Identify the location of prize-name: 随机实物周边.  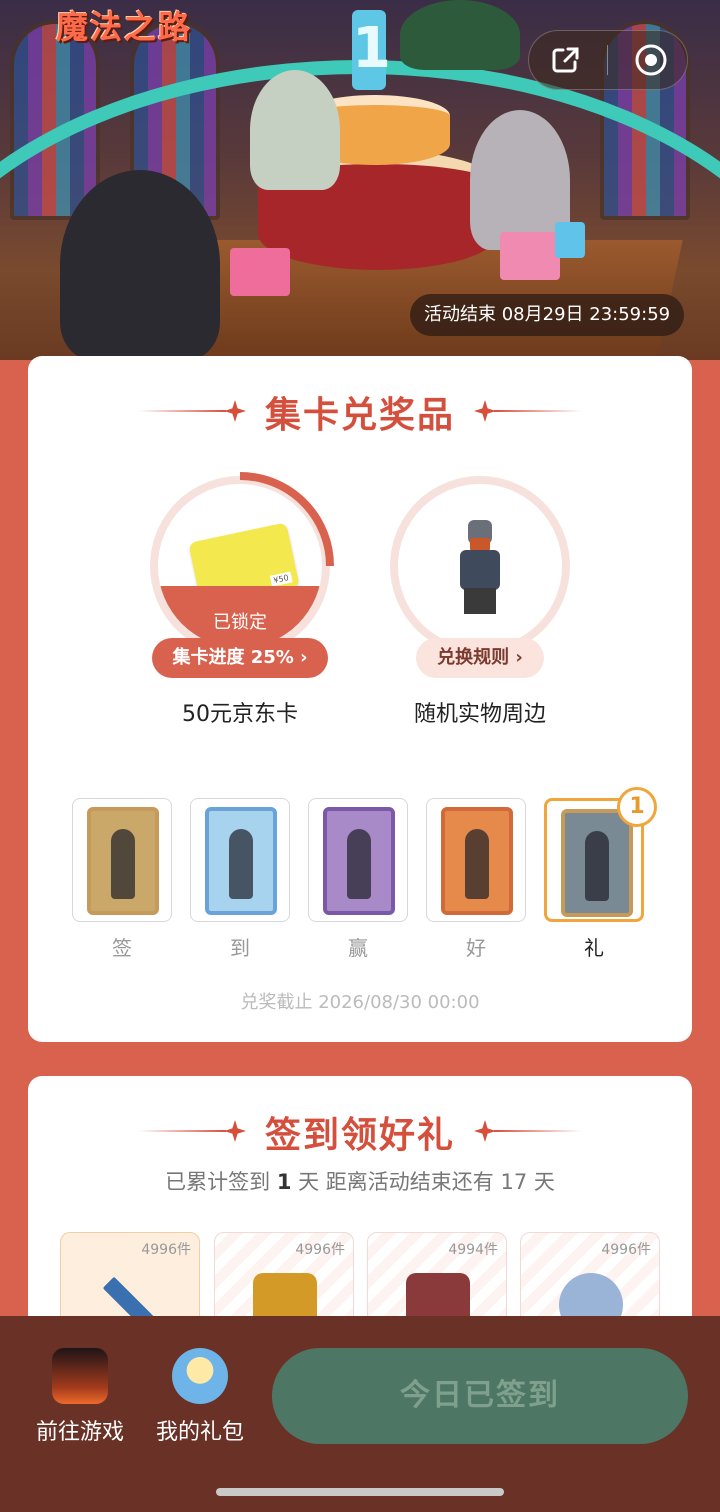
(479, 714).